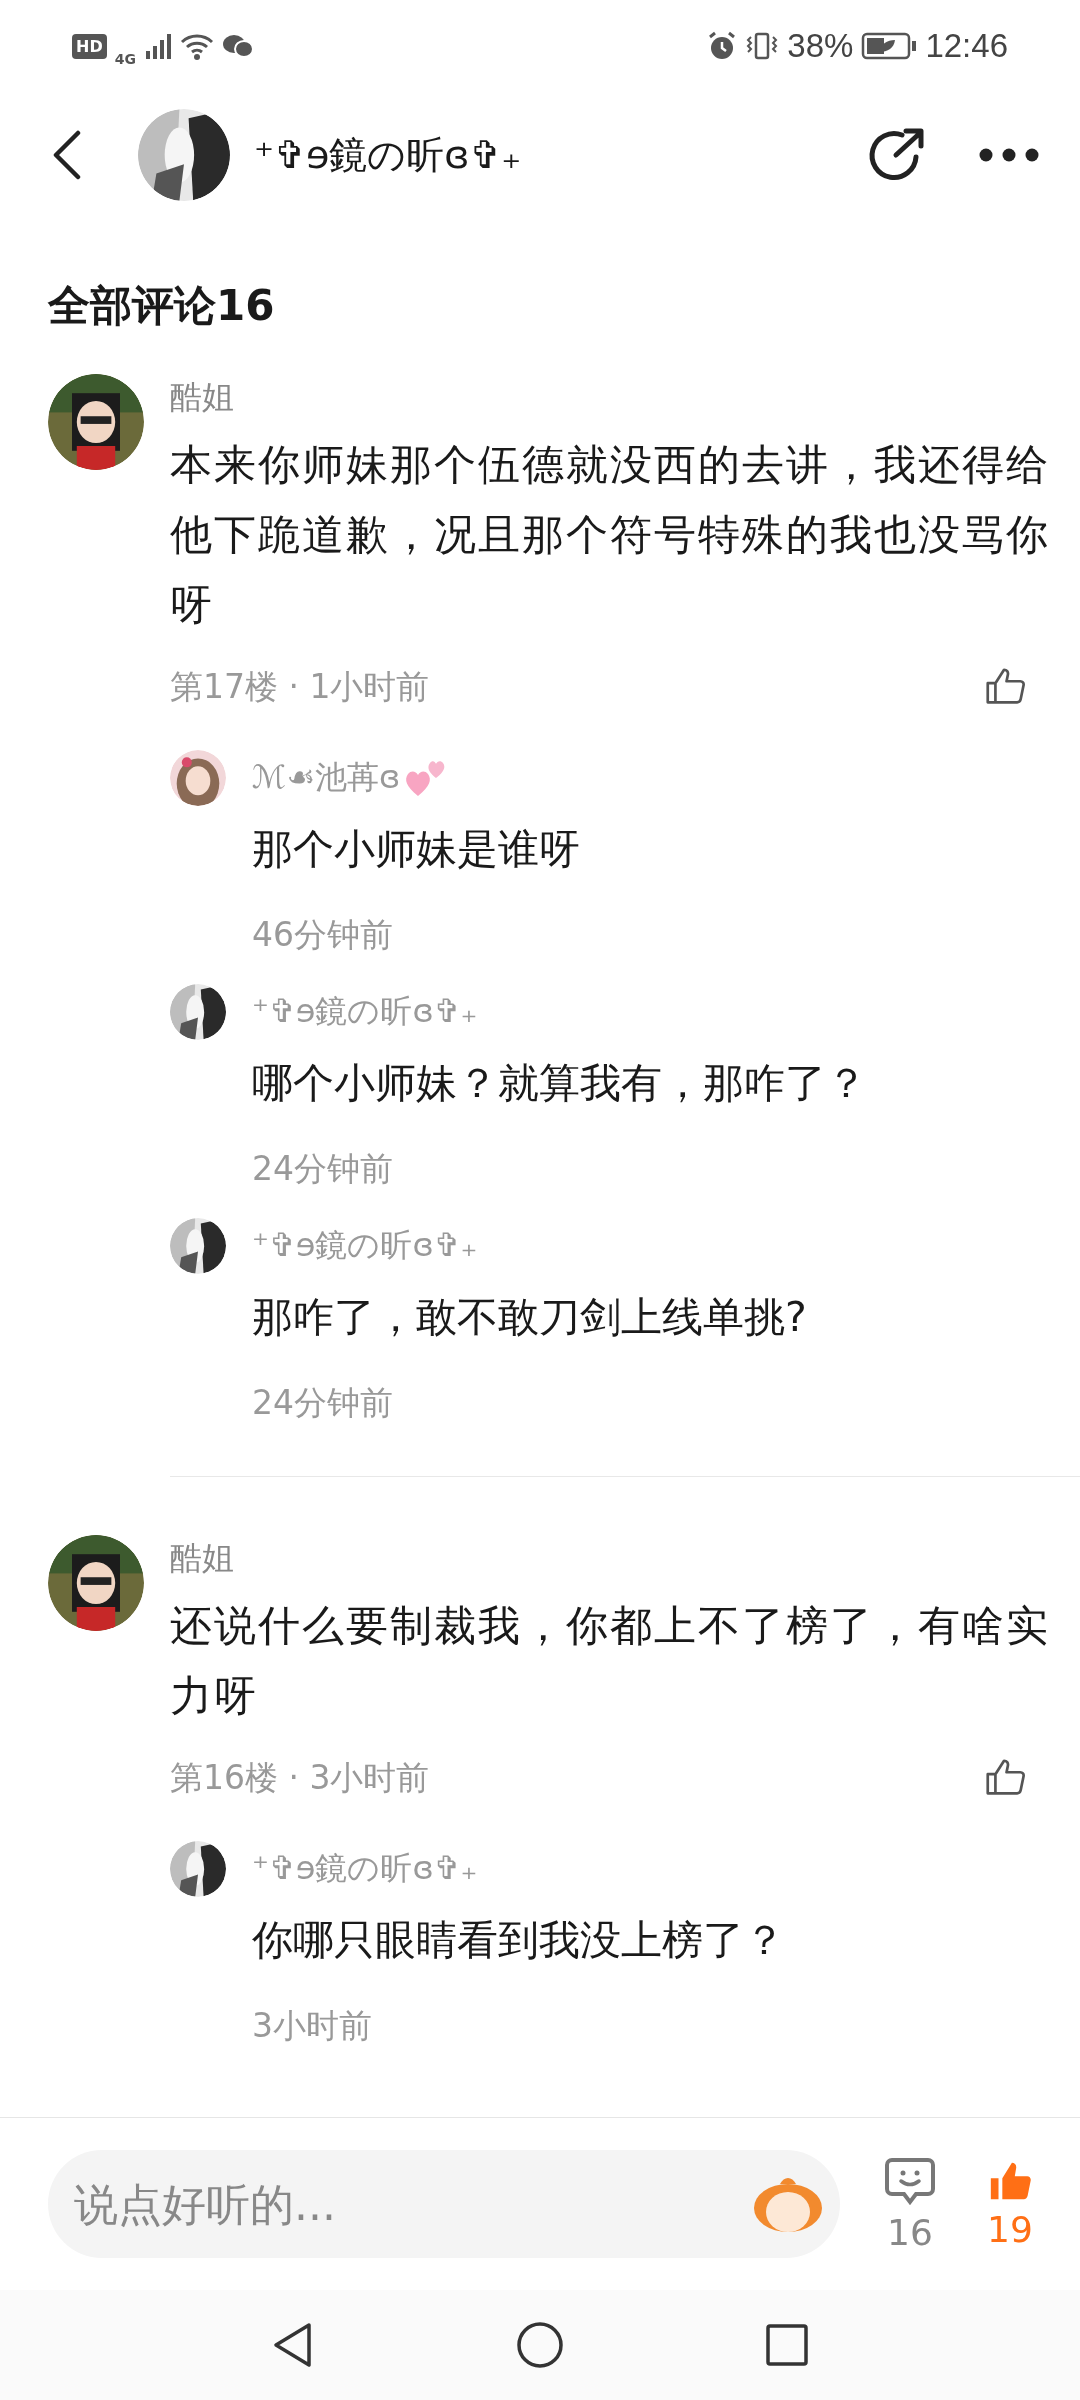 This screenshot has width=1080, height=2400. I want to click on clock-time: 12:46, so click(966, 46).